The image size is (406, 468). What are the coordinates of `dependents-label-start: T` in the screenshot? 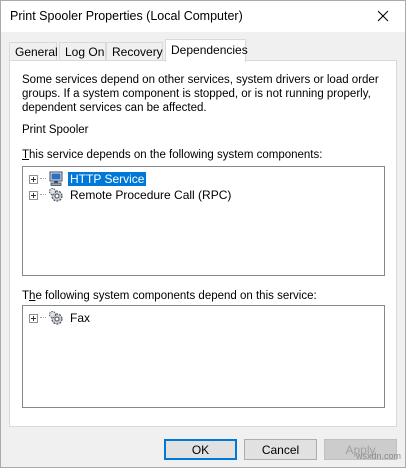 It's located at (26, 296).